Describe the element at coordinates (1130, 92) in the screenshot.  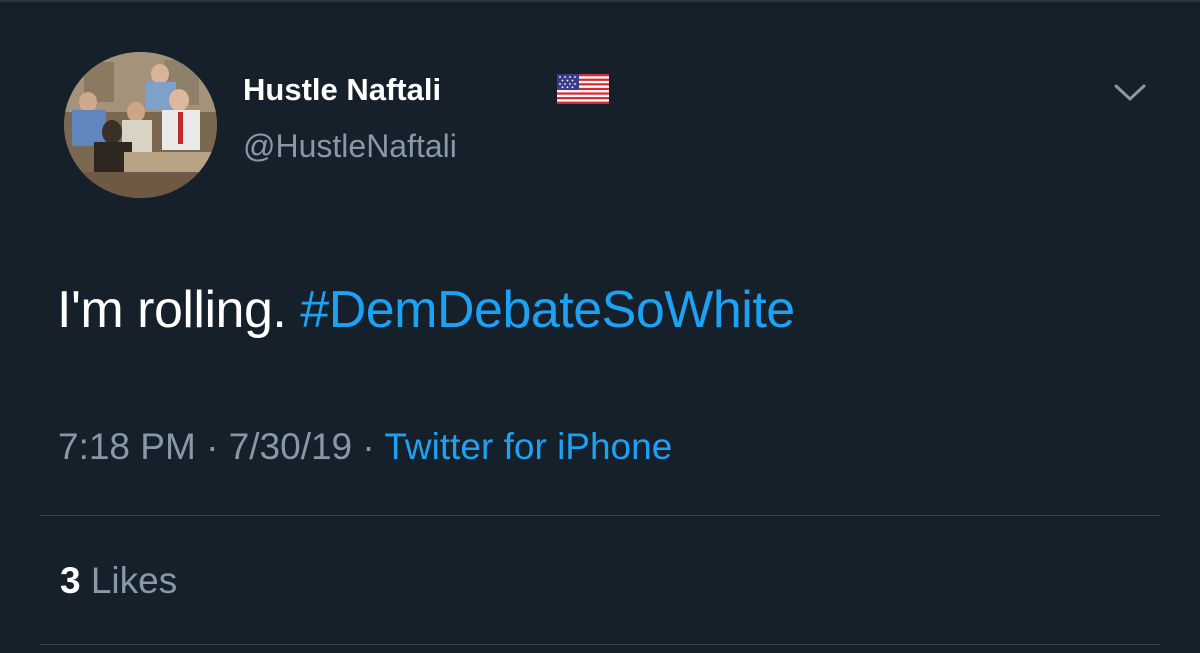
I see `chevron-down-icon` at that location.